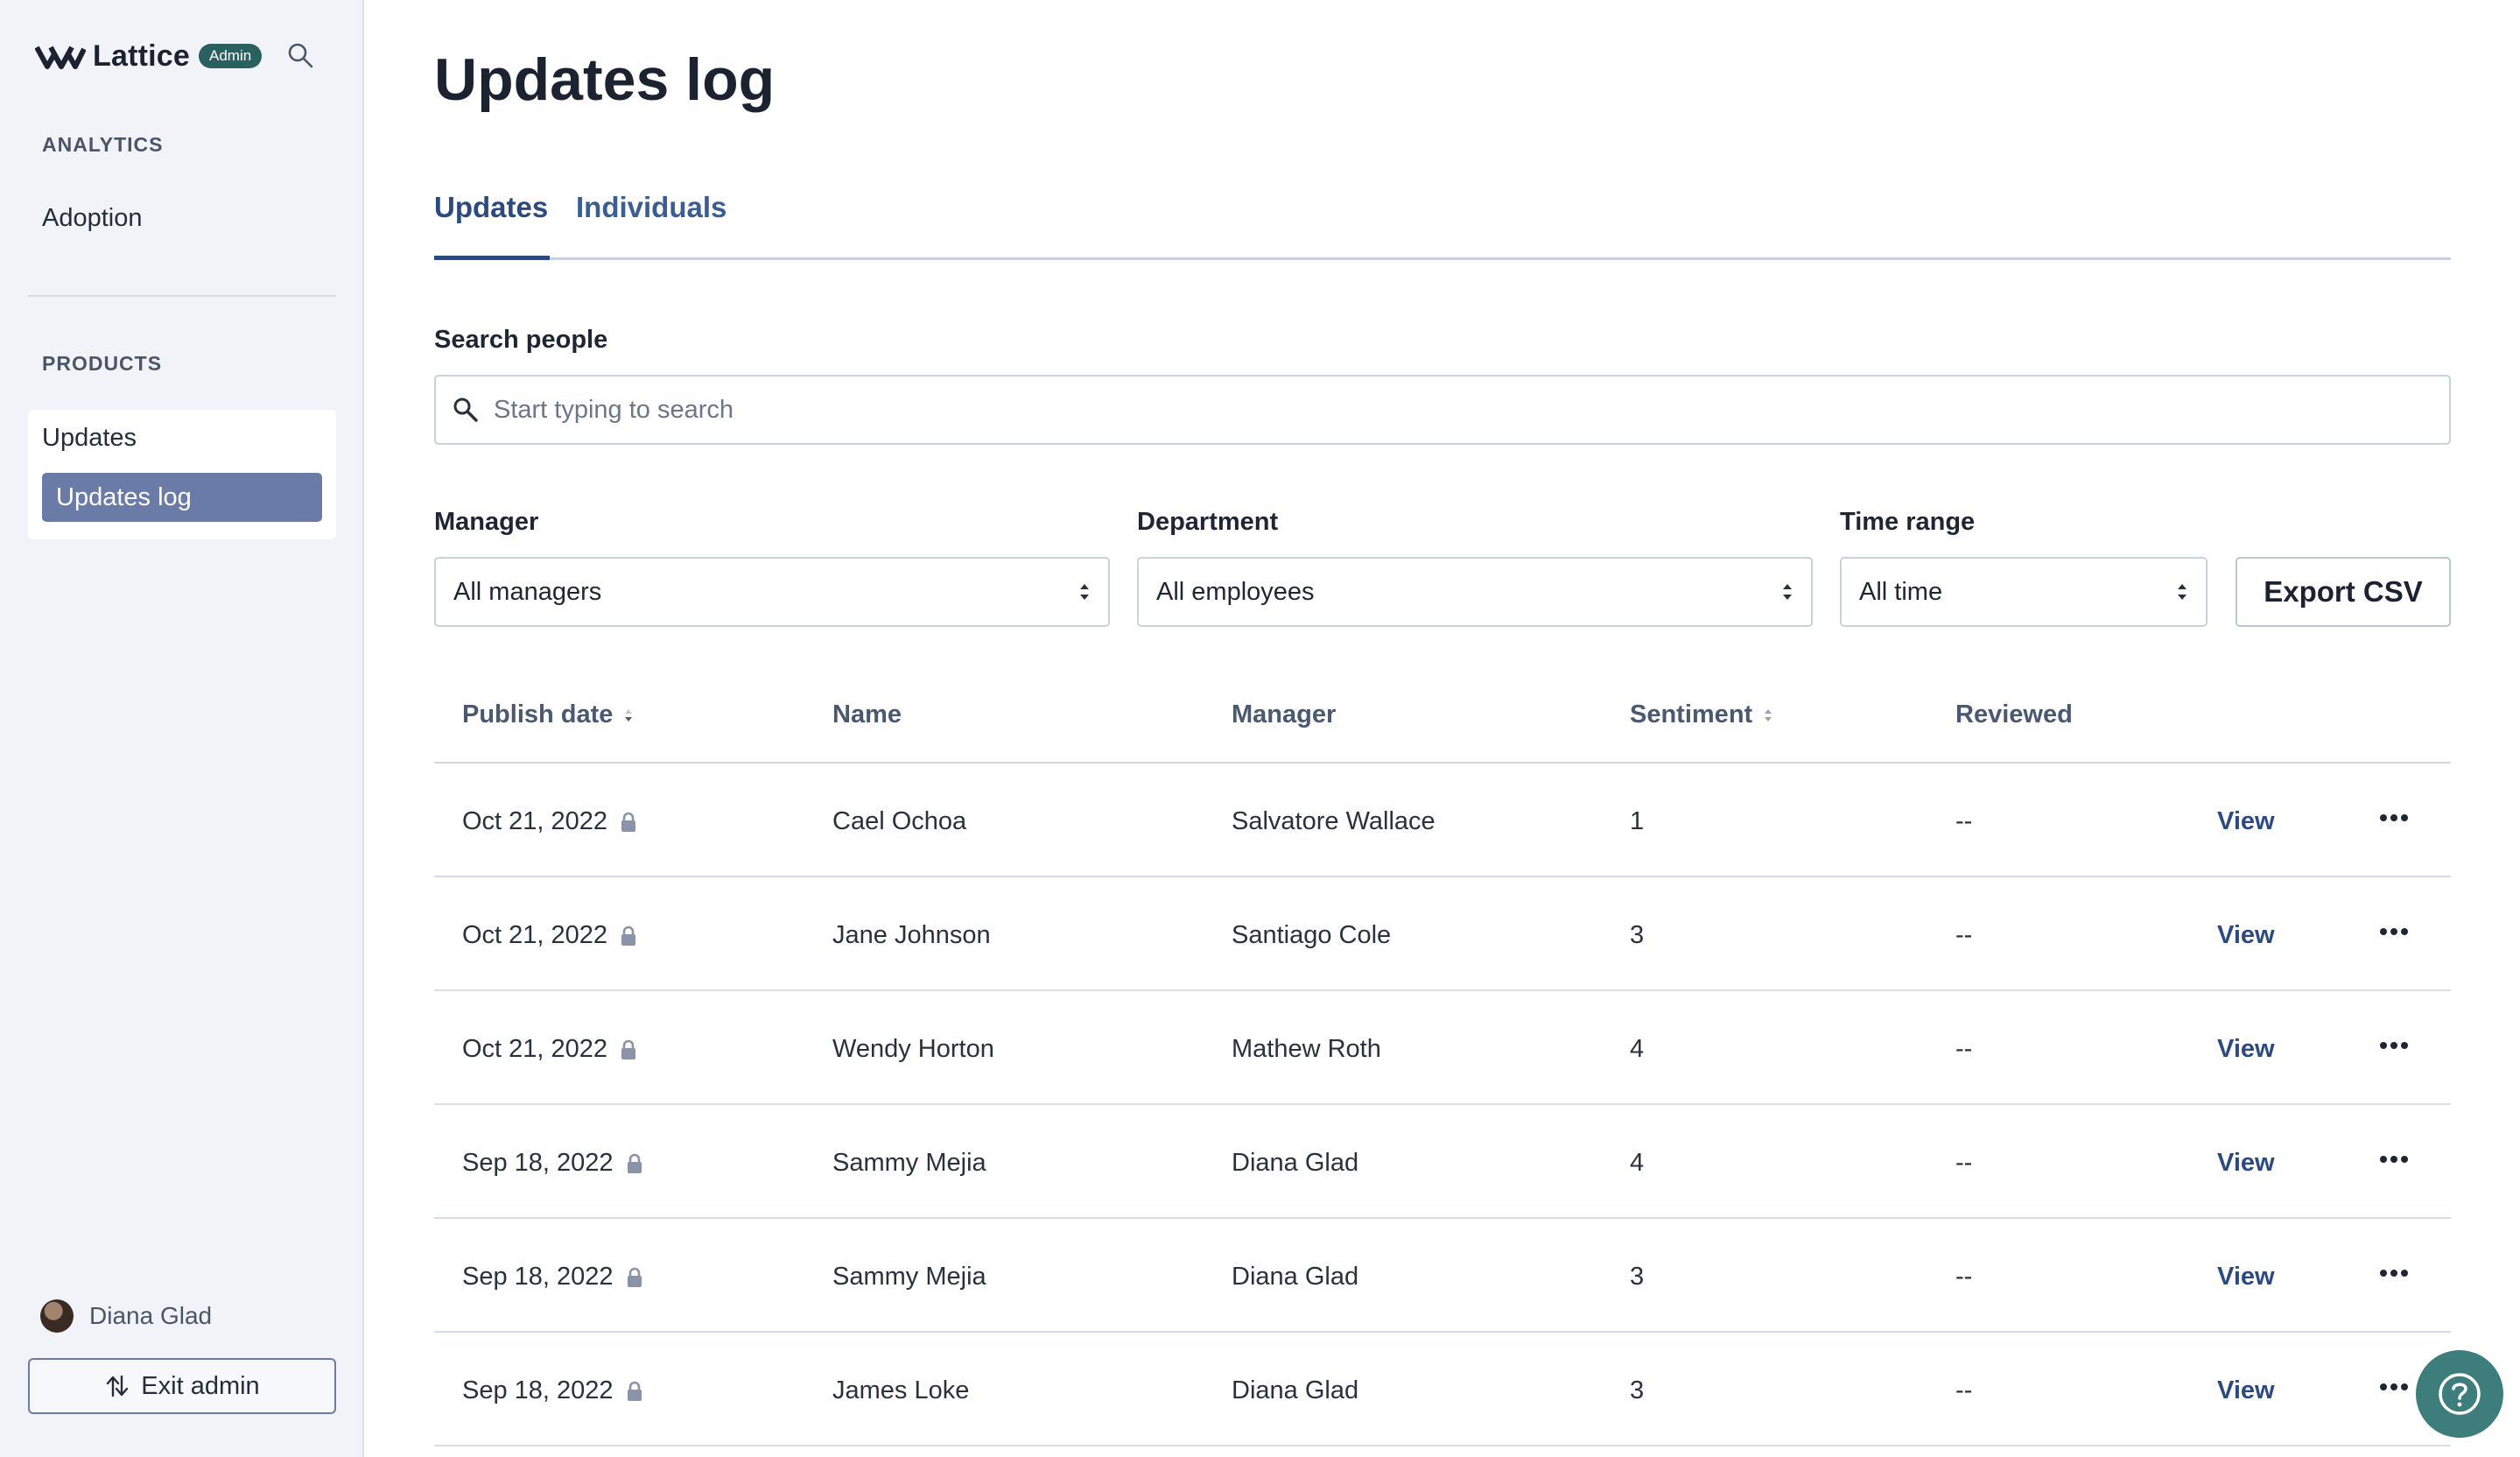 The image size is (2520, 1457). Describe the element at coordinates (772, 592) in the screenshot. I see `manager-select: All managers` at that location.